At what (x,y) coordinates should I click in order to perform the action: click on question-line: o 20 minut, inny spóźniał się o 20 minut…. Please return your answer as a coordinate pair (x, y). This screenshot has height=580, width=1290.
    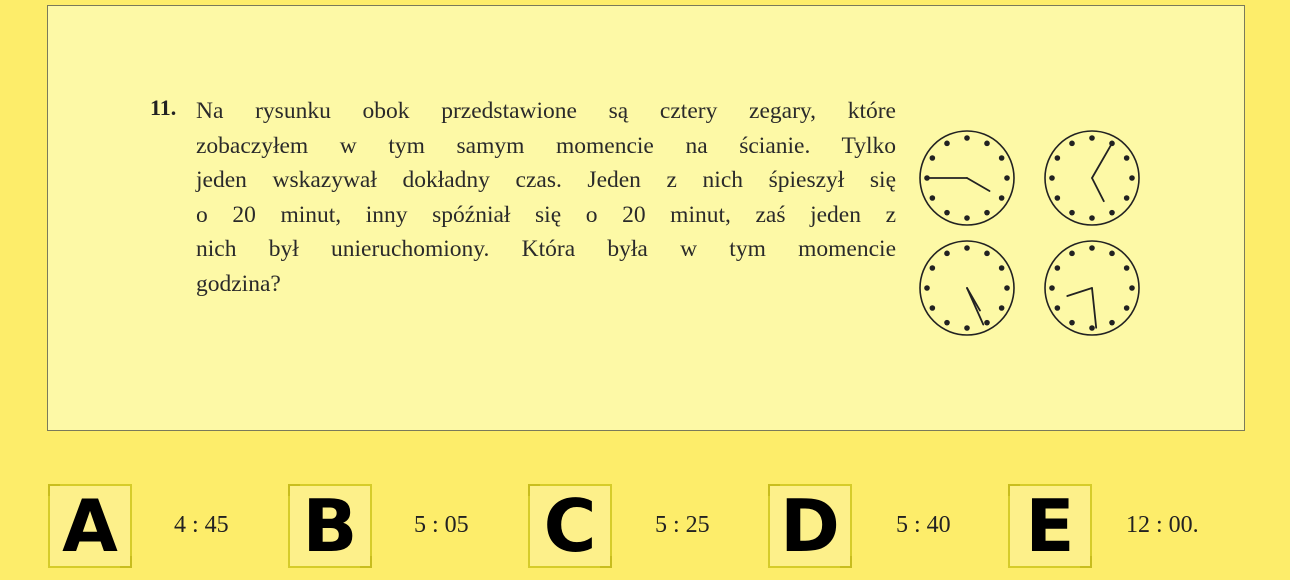
    Looking at the image, I should click on (546, 214).